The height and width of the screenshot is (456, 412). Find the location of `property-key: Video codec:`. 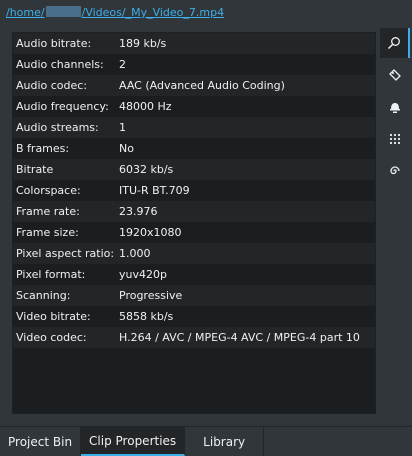

property-key: Video codec: is located at coordinates (51, 337).